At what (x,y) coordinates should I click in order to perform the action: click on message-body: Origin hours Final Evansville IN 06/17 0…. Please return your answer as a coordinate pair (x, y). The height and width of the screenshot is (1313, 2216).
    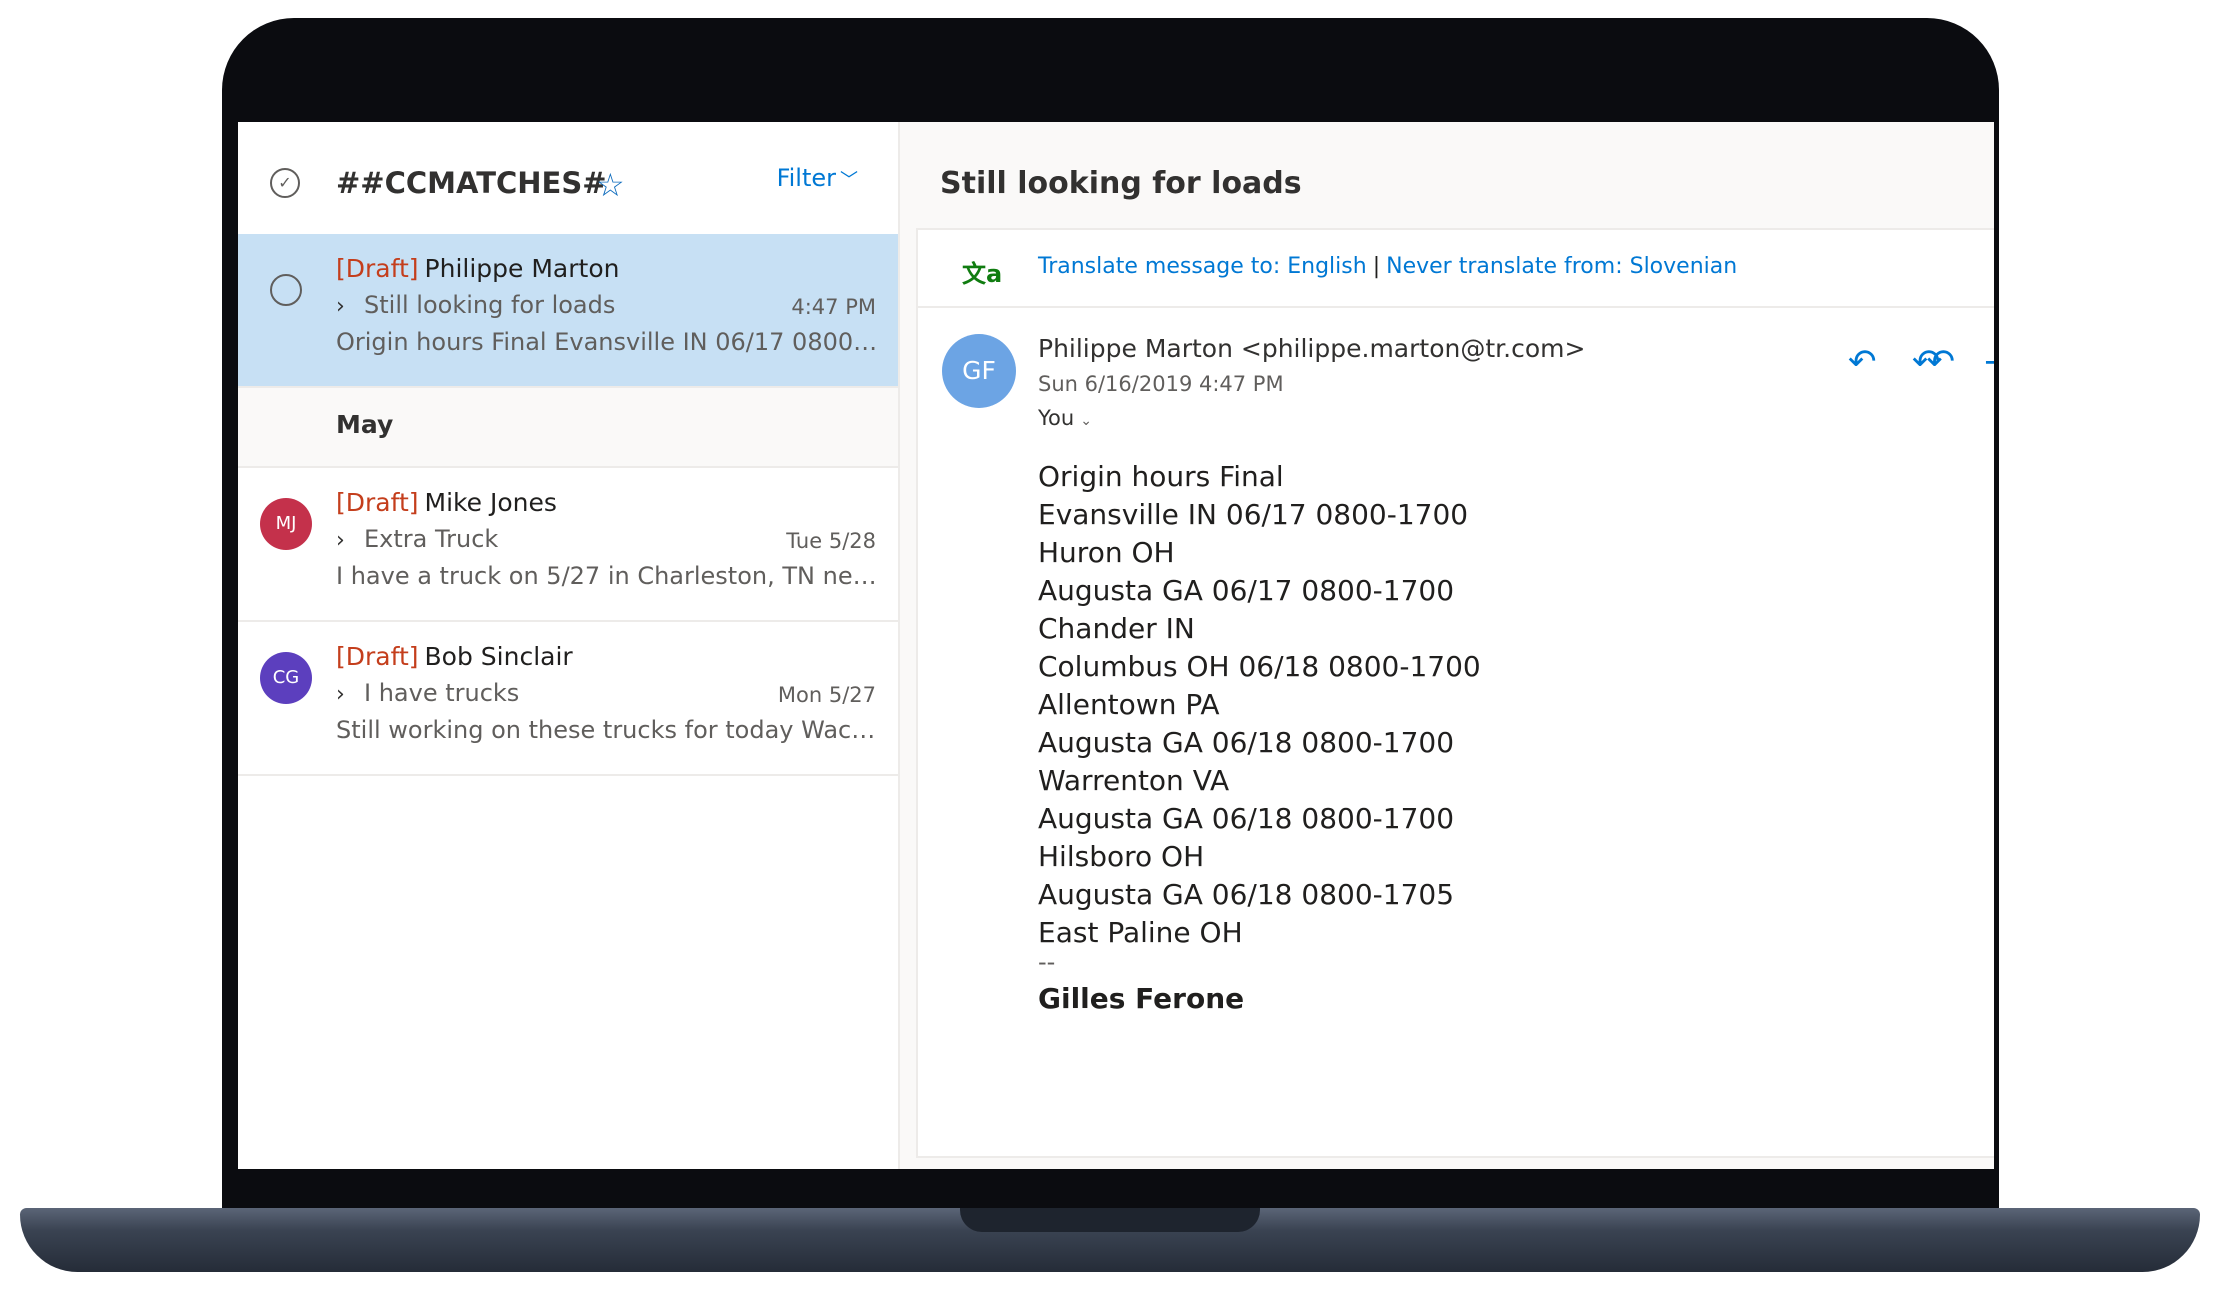
    Looking at the image, I should click on (1259, 705).